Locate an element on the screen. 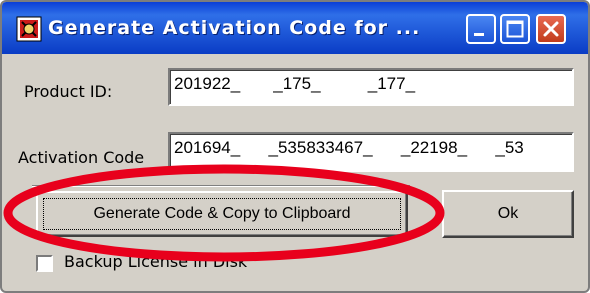 Image resolution: width=590 pixels, height=293 pixels. ok-button: Ok is located at coordinates (508, 214).